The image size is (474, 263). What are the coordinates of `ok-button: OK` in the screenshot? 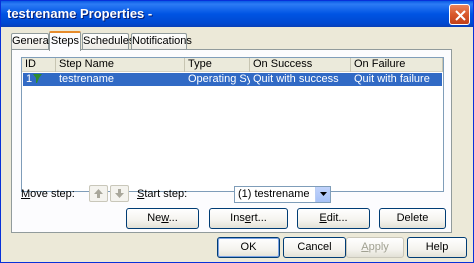 It's located at (248, 247).